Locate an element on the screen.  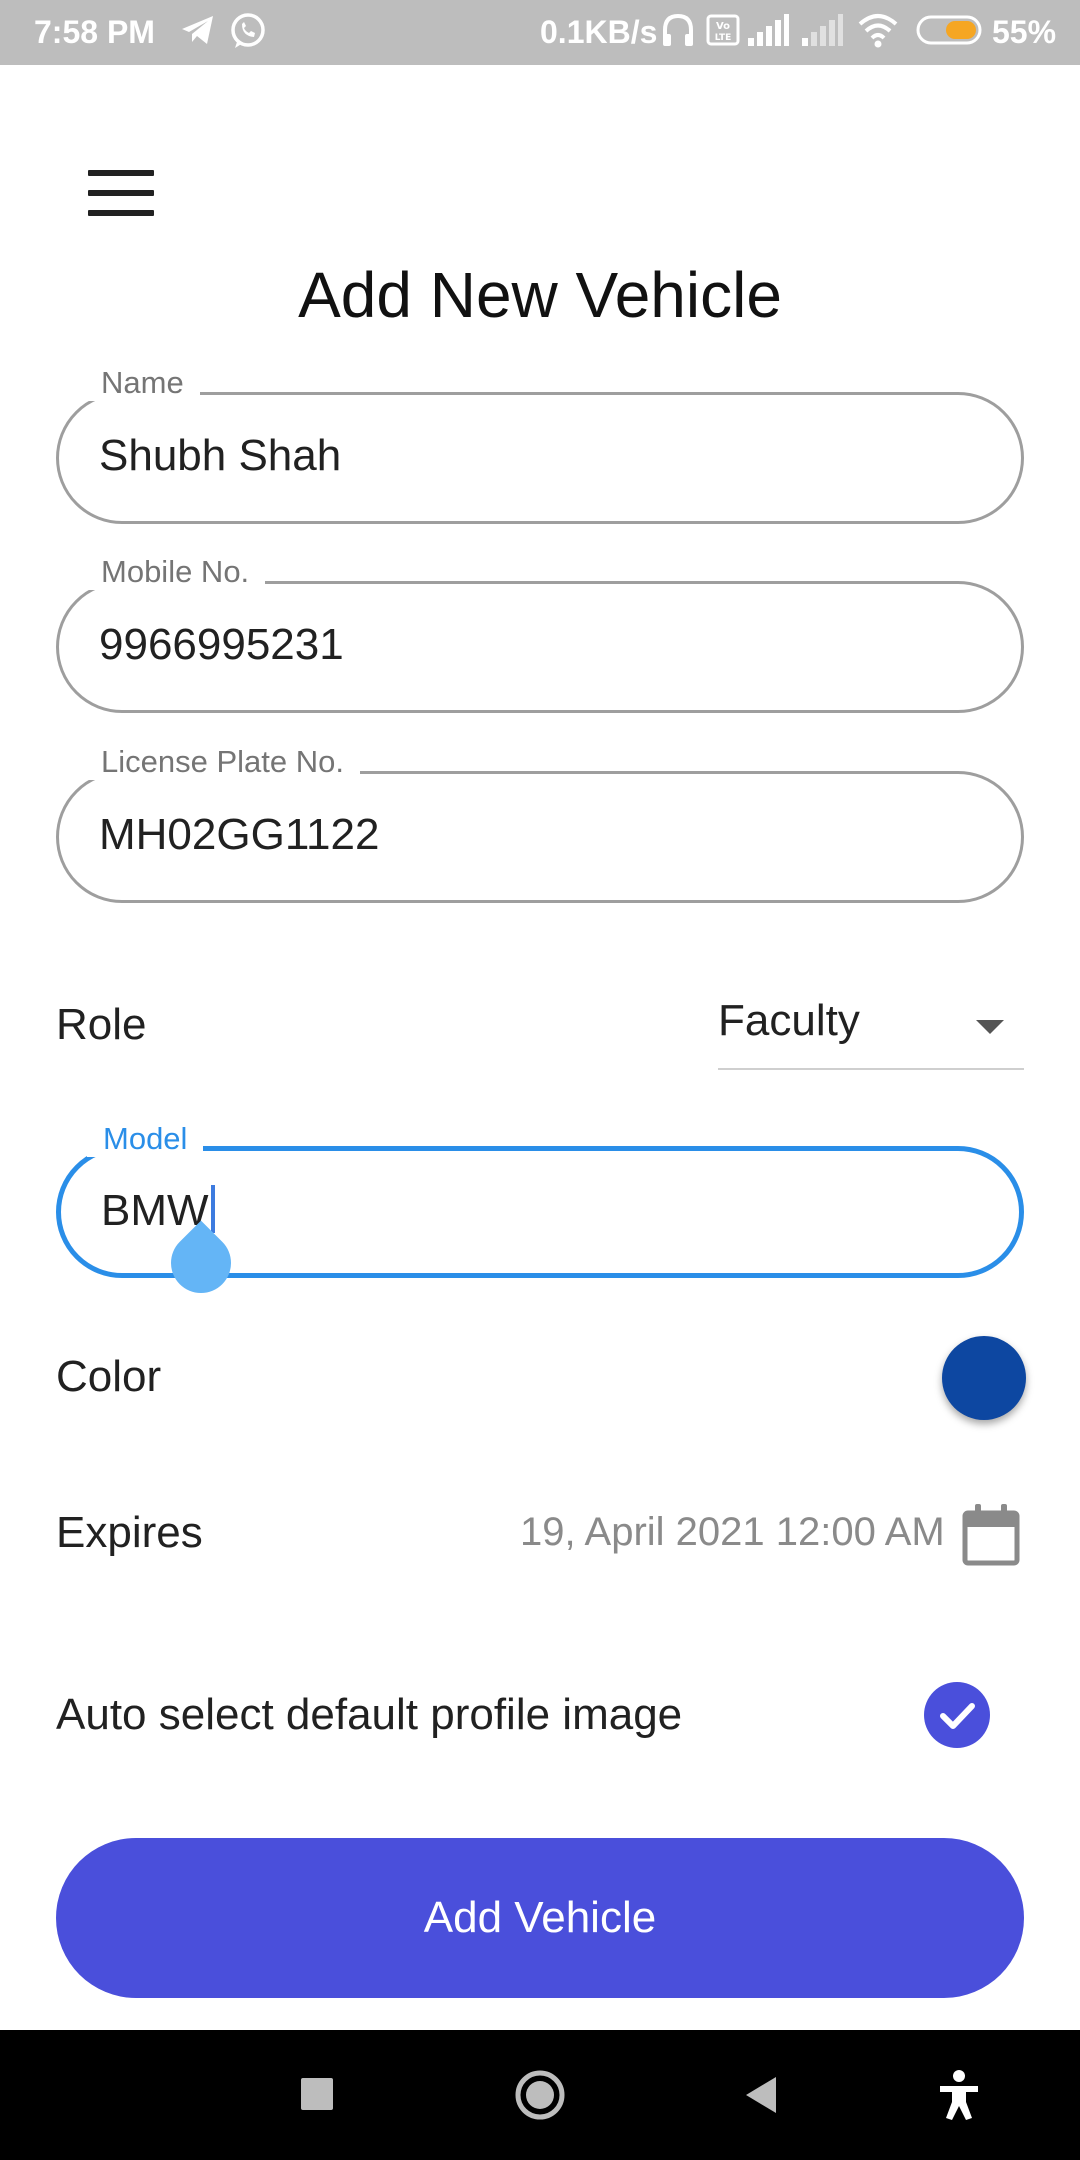
recents-button is located at coordinates (316, 2095).